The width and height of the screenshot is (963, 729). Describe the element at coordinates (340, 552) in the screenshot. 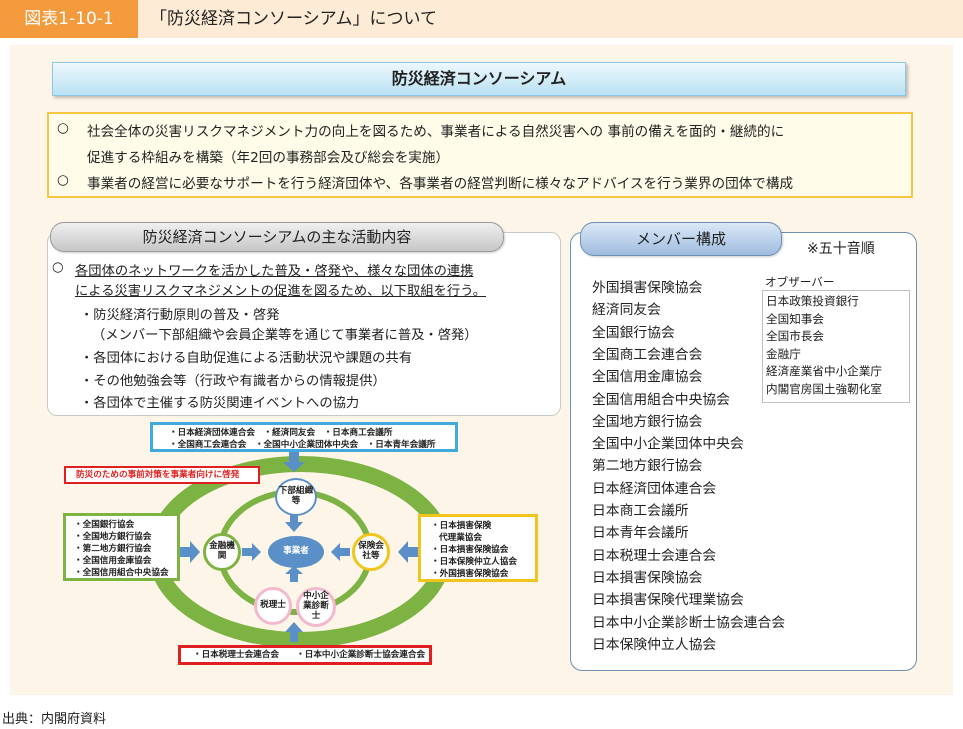

I see `arrow-insurance` at that location.